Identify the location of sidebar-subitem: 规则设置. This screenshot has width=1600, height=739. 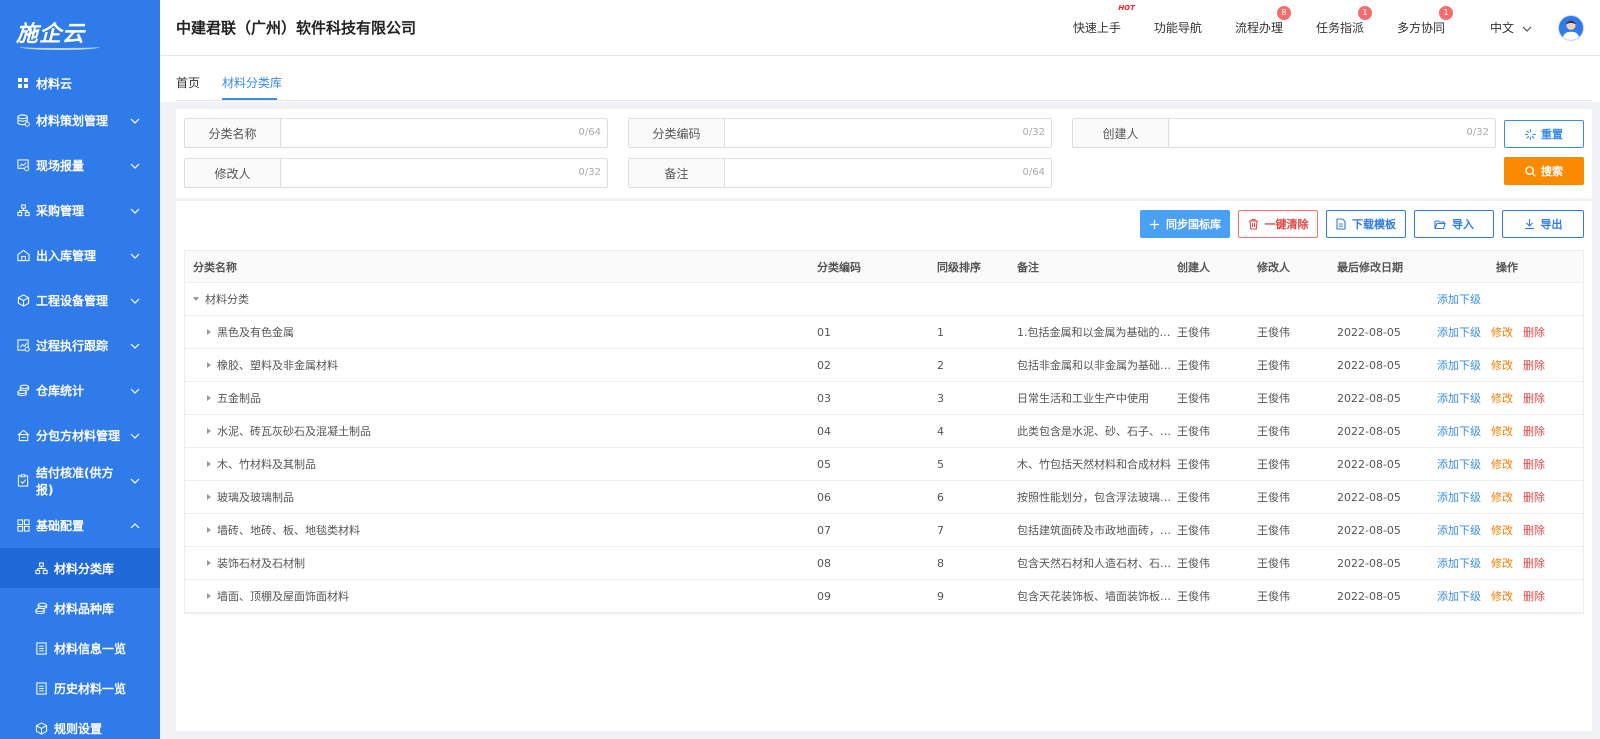
(80, 723).